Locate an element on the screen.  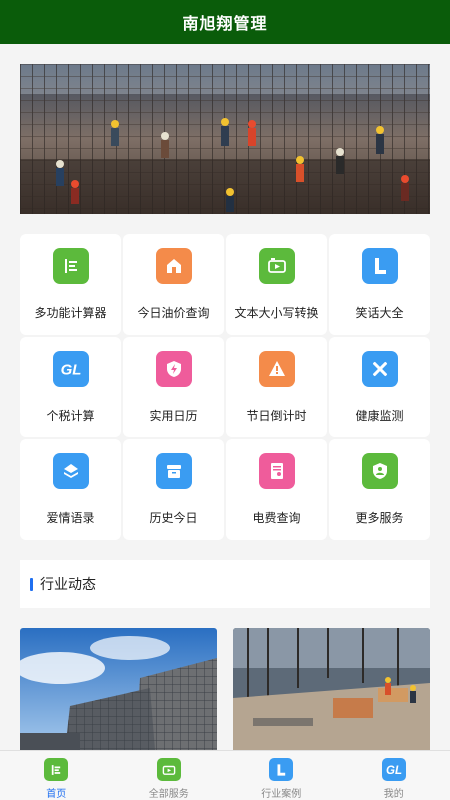
tab-label: 行业案例 is located at coordinates (281, 794).